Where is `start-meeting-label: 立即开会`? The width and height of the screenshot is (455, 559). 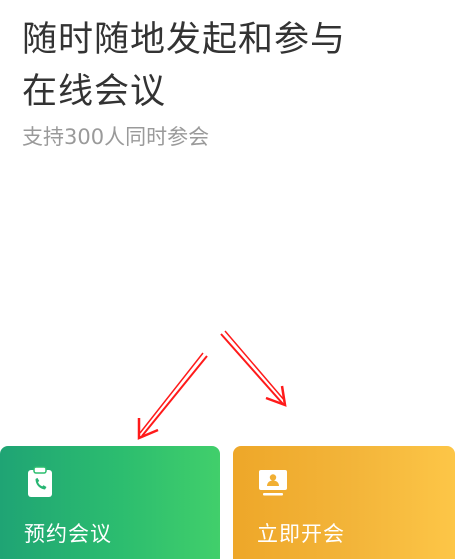
start-meeting-label: 立即开会 is located at coordinates (301, 534).